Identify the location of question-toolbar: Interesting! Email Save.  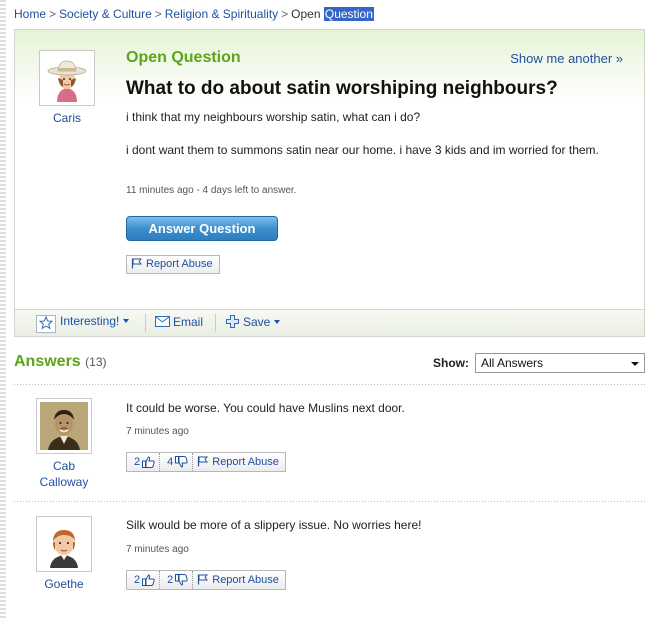
(329, 322).